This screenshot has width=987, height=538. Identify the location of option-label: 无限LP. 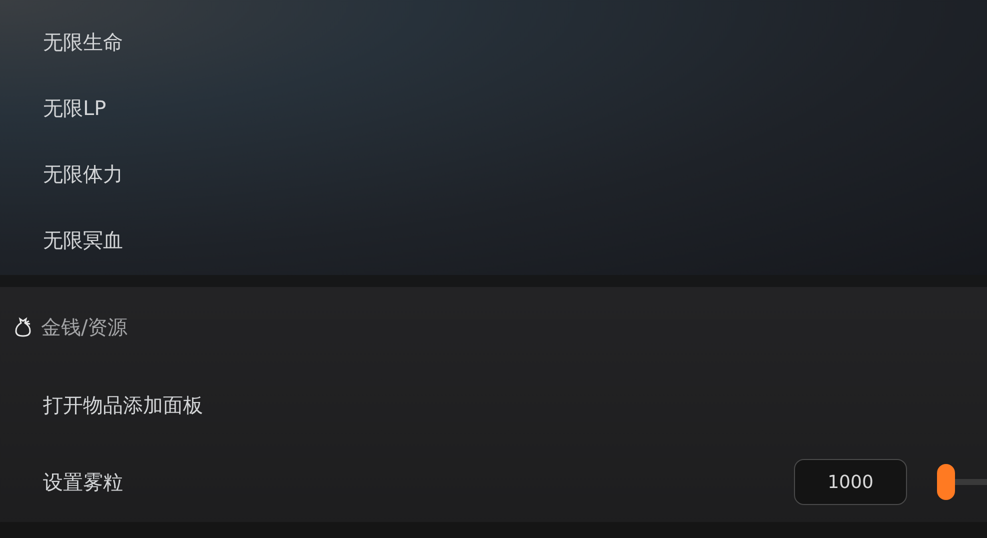
(74, 108).